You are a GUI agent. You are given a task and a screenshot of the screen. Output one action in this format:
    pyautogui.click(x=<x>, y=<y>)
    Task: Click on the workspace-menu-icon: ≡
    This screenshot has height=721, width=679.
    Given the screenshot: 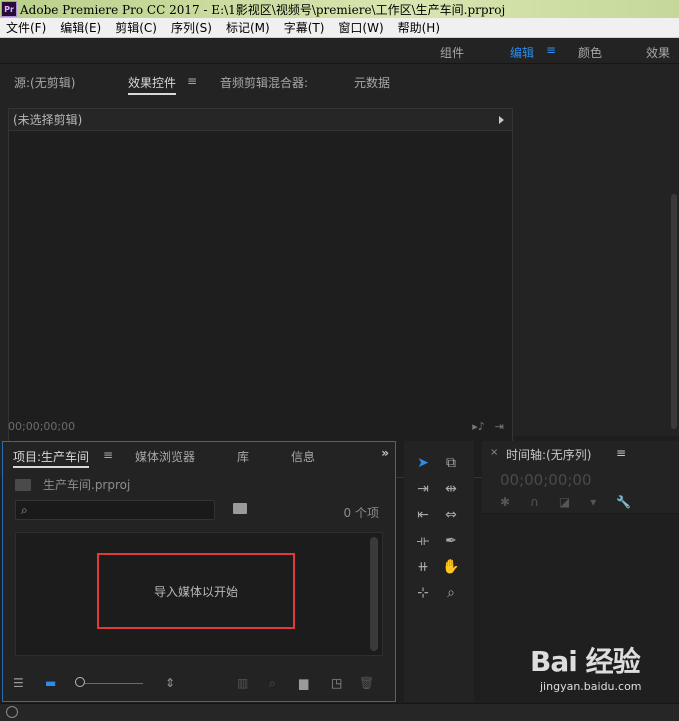 What is the action you would take?
    pyautogui.click(x=551, y=50)
    